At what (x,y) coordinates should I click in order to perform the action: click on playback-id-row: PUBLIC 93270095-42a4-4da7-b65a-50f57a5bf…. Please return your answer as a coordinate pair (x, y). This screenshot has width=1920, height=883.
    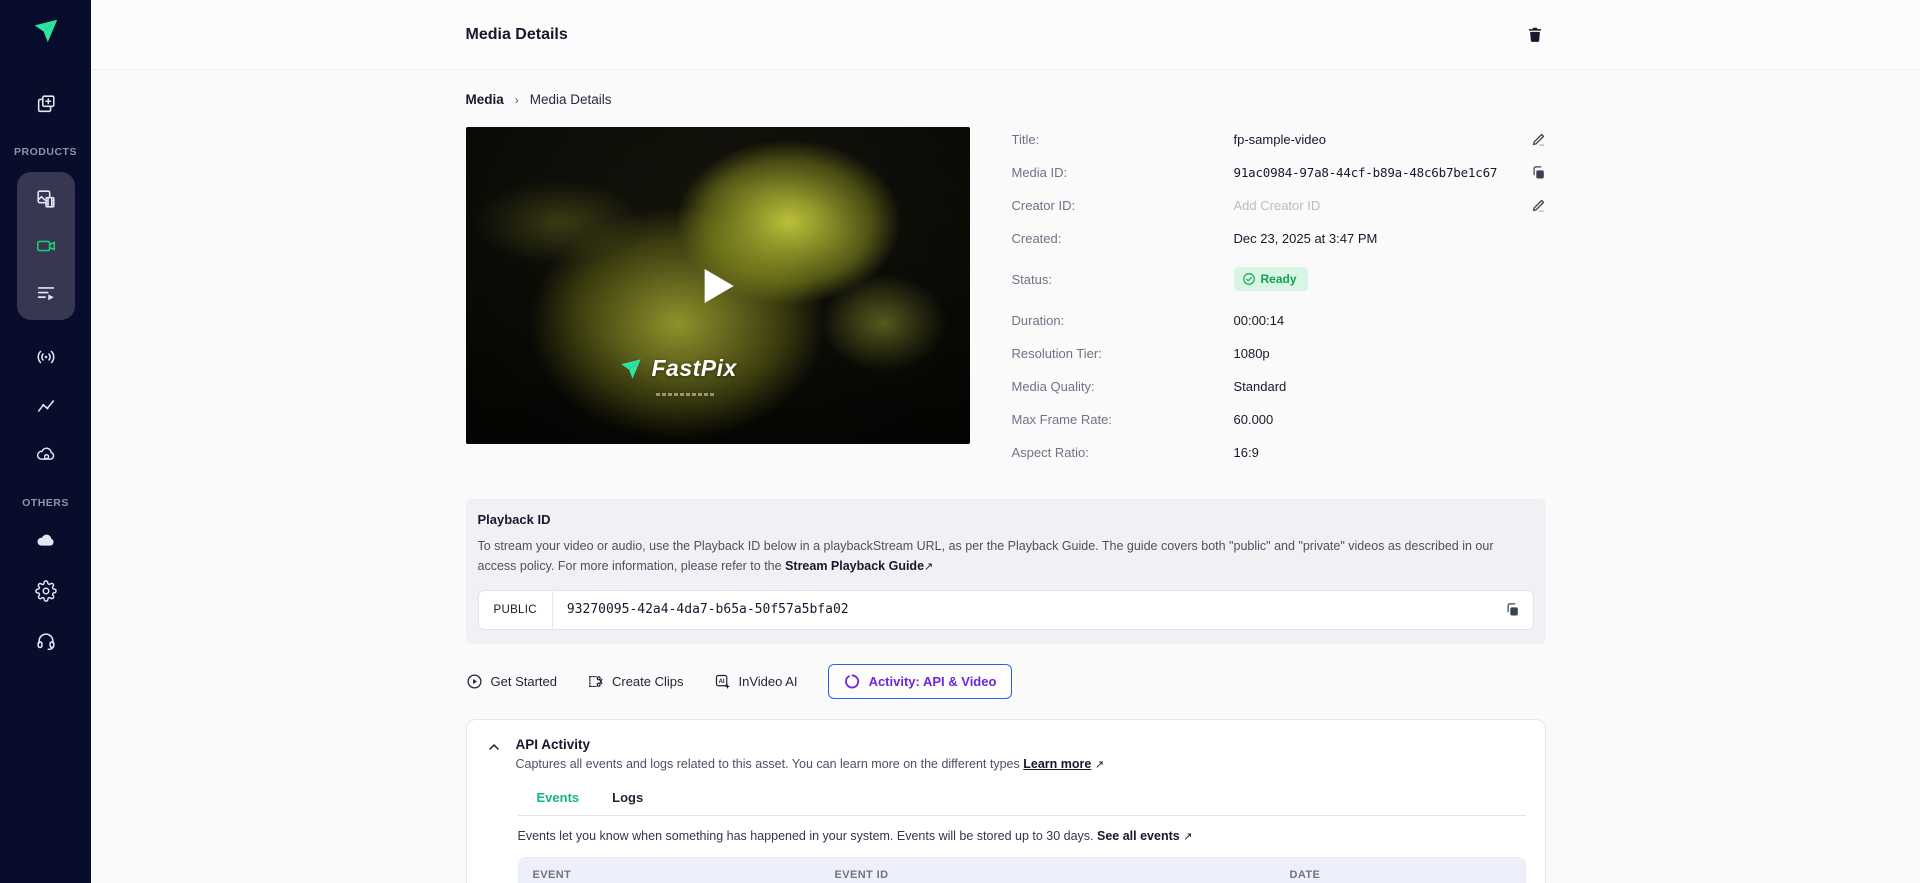
    Looking at the image, I should click on (1005, 609).